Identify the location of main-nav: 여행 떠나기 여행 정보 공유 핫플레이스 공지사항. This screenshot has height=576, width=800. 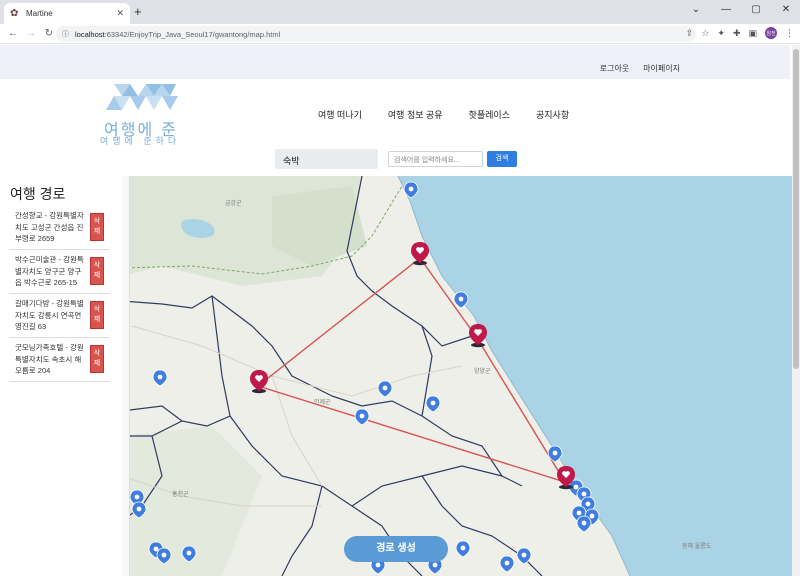
(443, 114).